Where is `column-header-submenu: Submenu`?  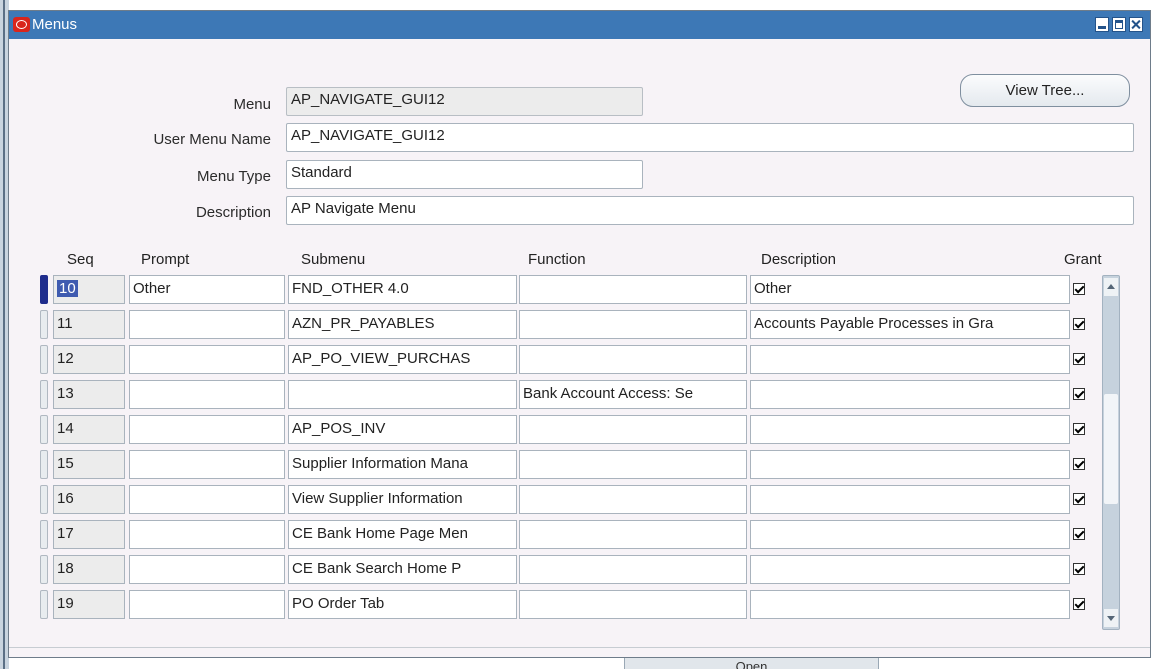 column-header-submenu: Submenu is located at coordinates (333, 259).